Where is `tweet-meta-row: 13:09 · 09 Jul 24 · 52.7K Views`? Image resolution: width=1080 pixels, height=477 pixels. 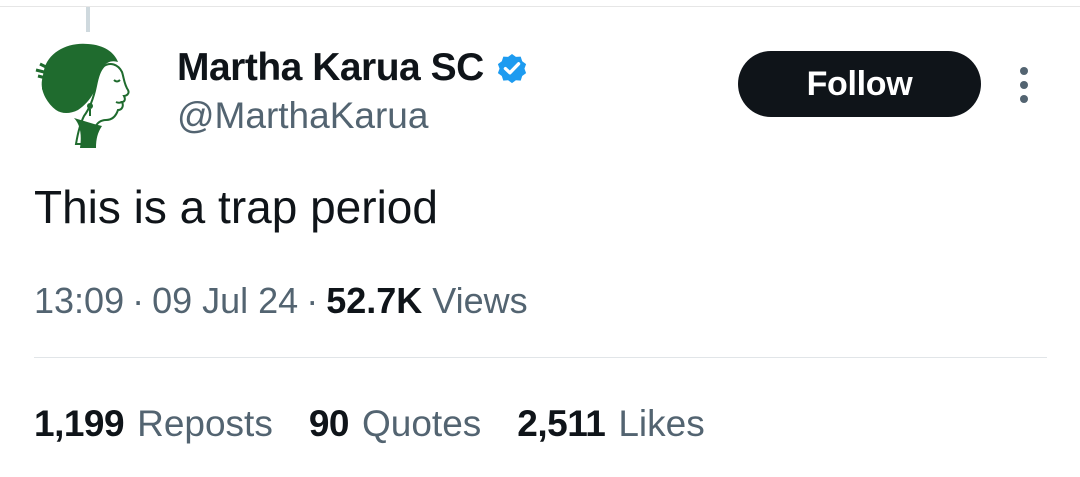
tweet-meta-row: 13:09 · 09 Jul 24 · 52.7K Views is located at coordinates (281, 301).